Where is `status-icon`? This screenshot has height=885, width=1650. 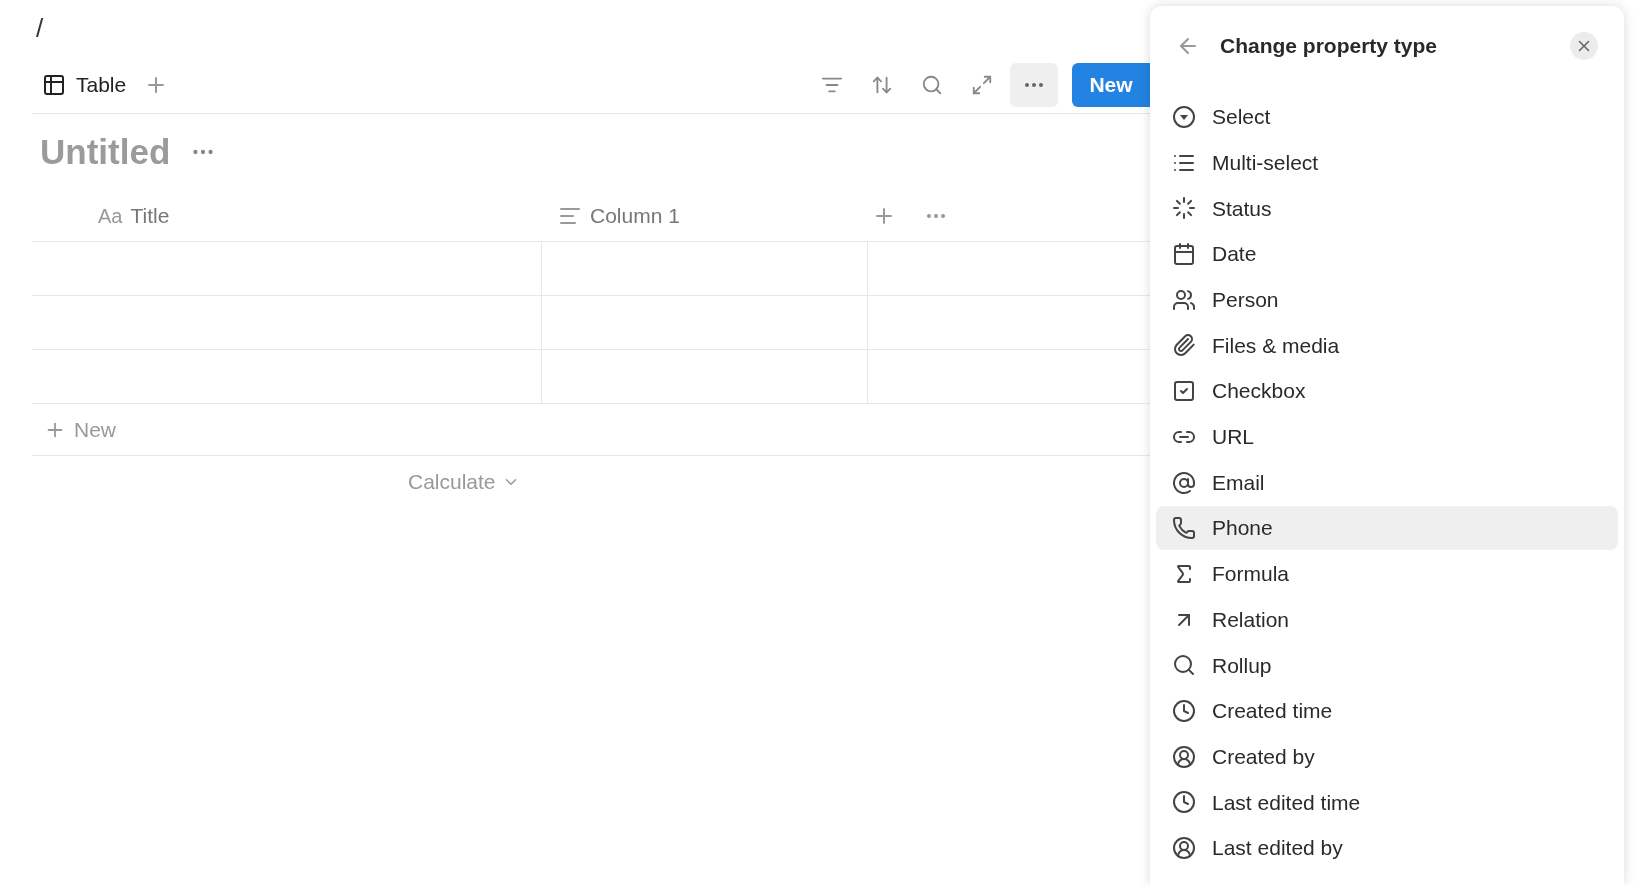 status-icon is located at coordinates (1184, 208).